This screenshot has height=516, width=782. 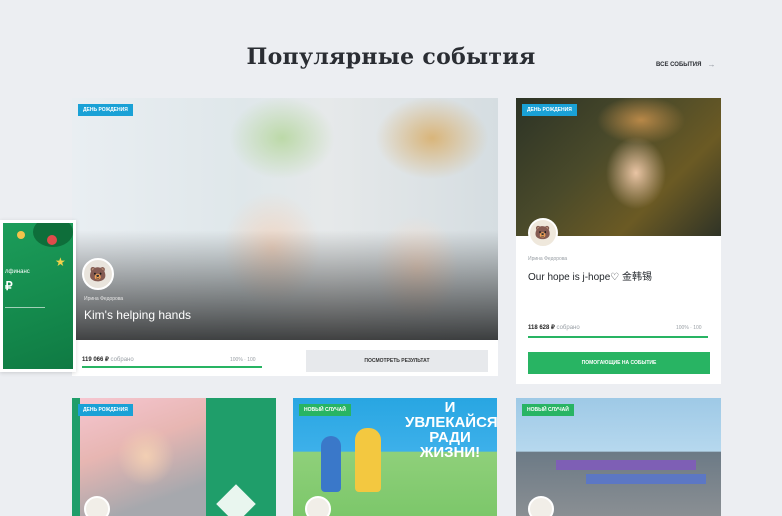 What do you see at coordinates (397, 361) in the screenshot?
I see `view-result-button: ПОСМОТРЕТЬ РЕЗУЛЬТАТ` at bounding box center [397, 361].